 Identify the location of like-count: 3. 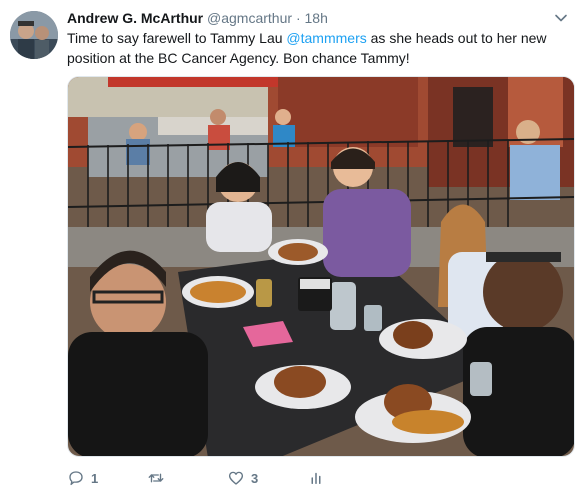
(255, 478).